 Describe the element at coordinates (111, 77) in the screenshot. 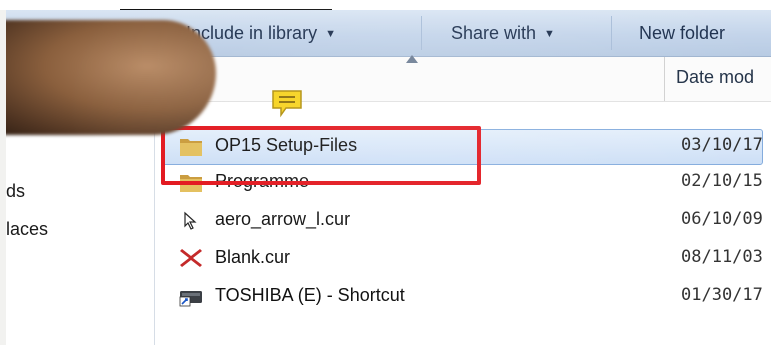

I see `pointing-finger` at that location.